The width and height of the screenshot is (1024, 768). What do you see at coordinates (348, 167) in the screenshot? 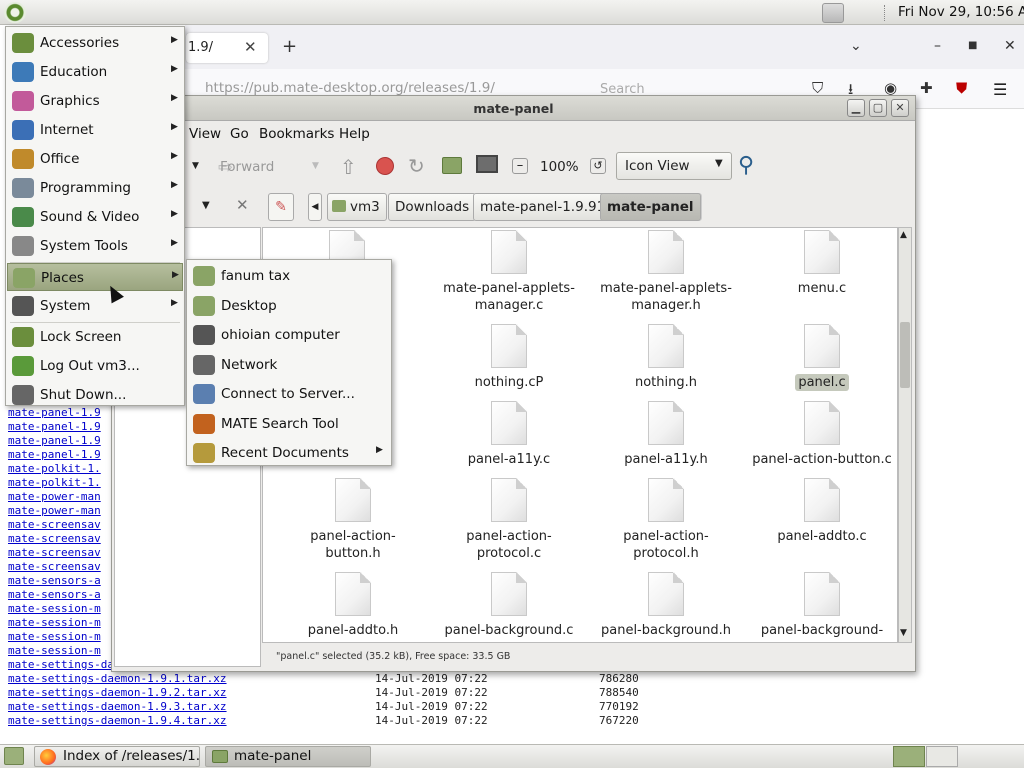
I see `up-icon: ⇧` at bounding box center [348, 167].